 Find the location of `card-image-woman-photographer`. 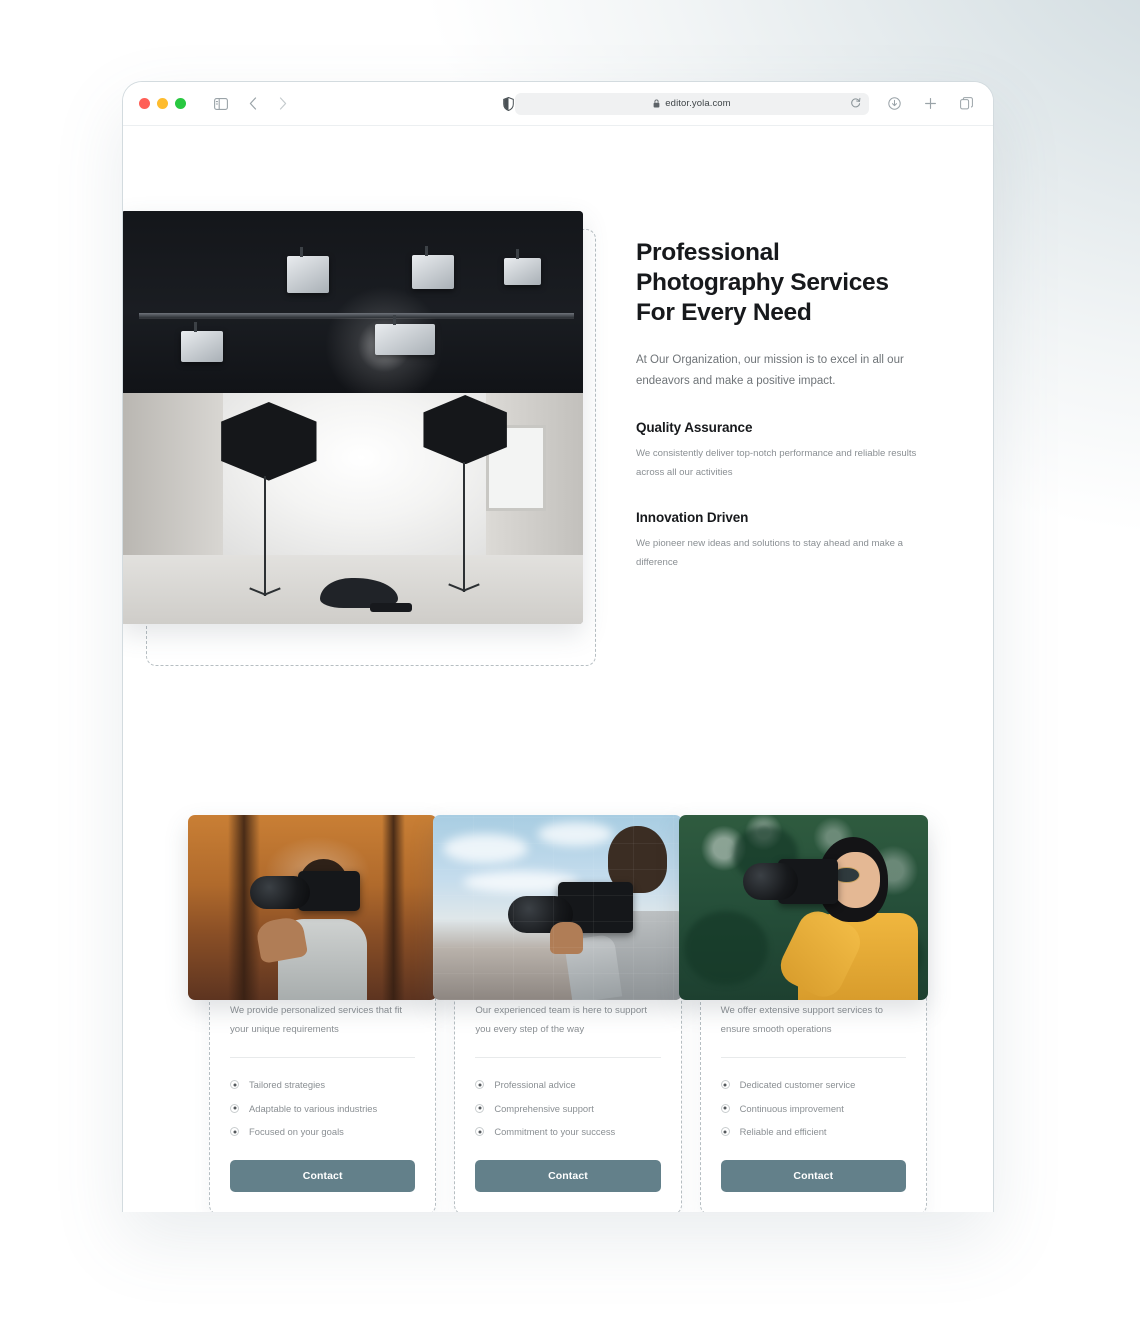

card-image-woman-photographer is located at coordinates (803, 907).